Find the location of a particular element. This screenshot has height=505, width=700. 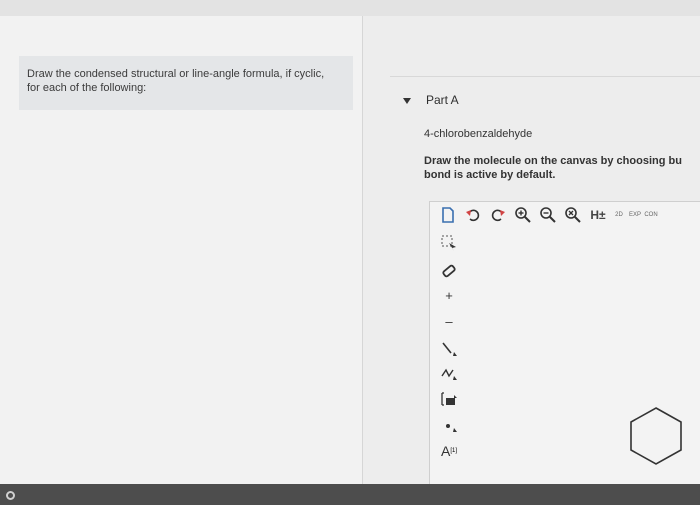

zoom-in-button is located at coordinates (523, 215).